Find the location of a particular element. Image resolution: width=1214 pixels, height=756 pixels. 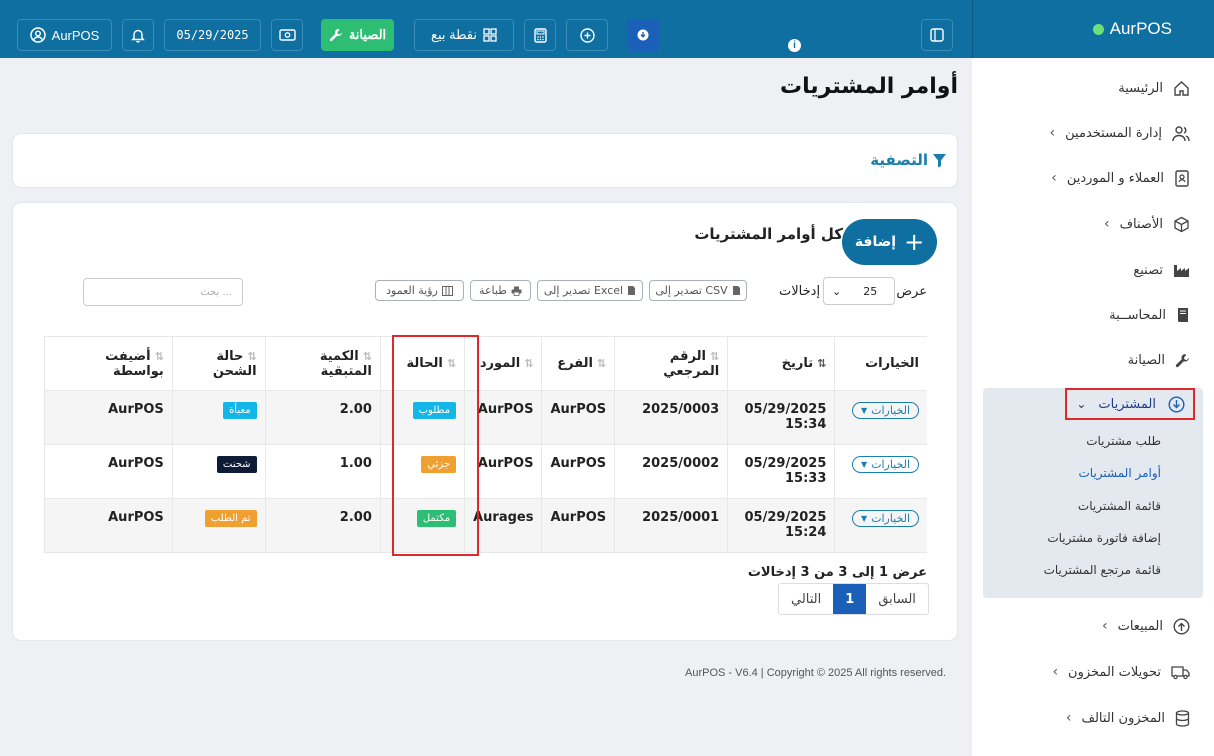

status-badge: مكتمل is located at coordinates (436, 518).